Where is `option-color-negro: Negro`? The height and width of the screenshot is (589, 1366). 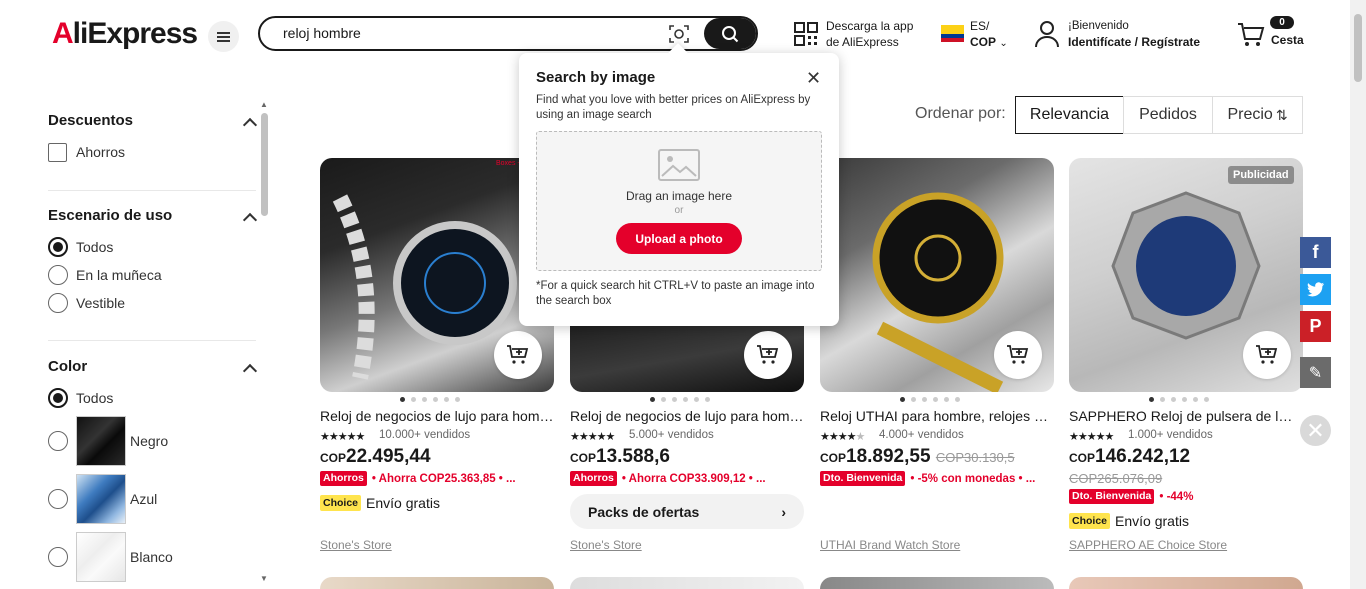
option-color-negro: Negro is located at coordinates (149, 441).